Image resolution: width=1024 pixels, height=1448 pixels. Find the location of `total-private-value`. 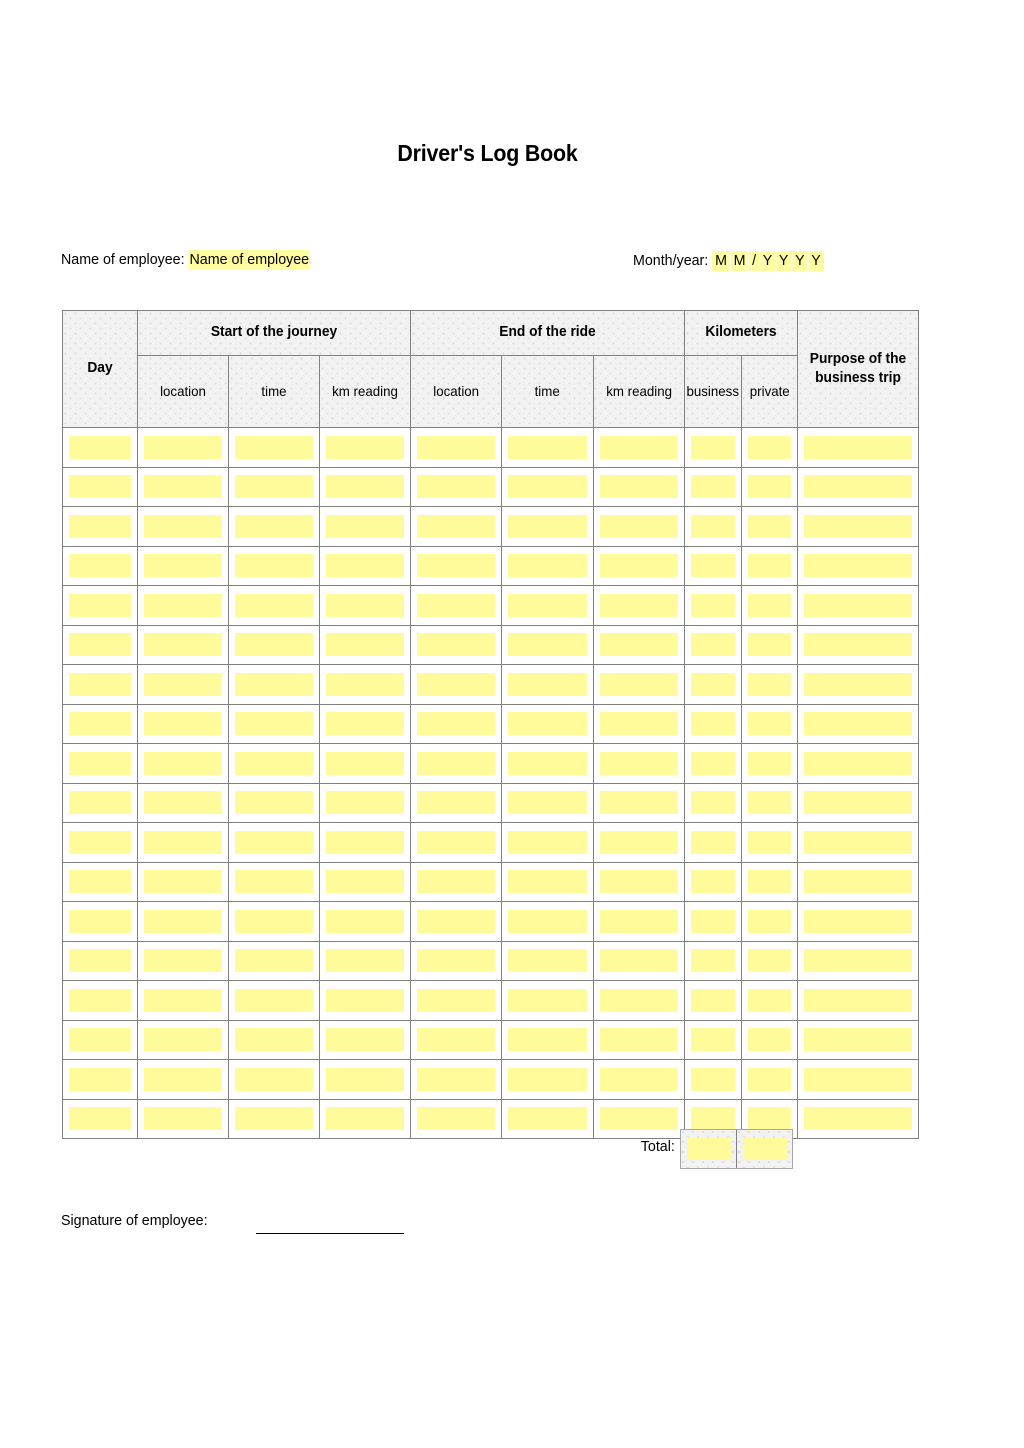

total-private-value is located at coordinates (764, 1149).